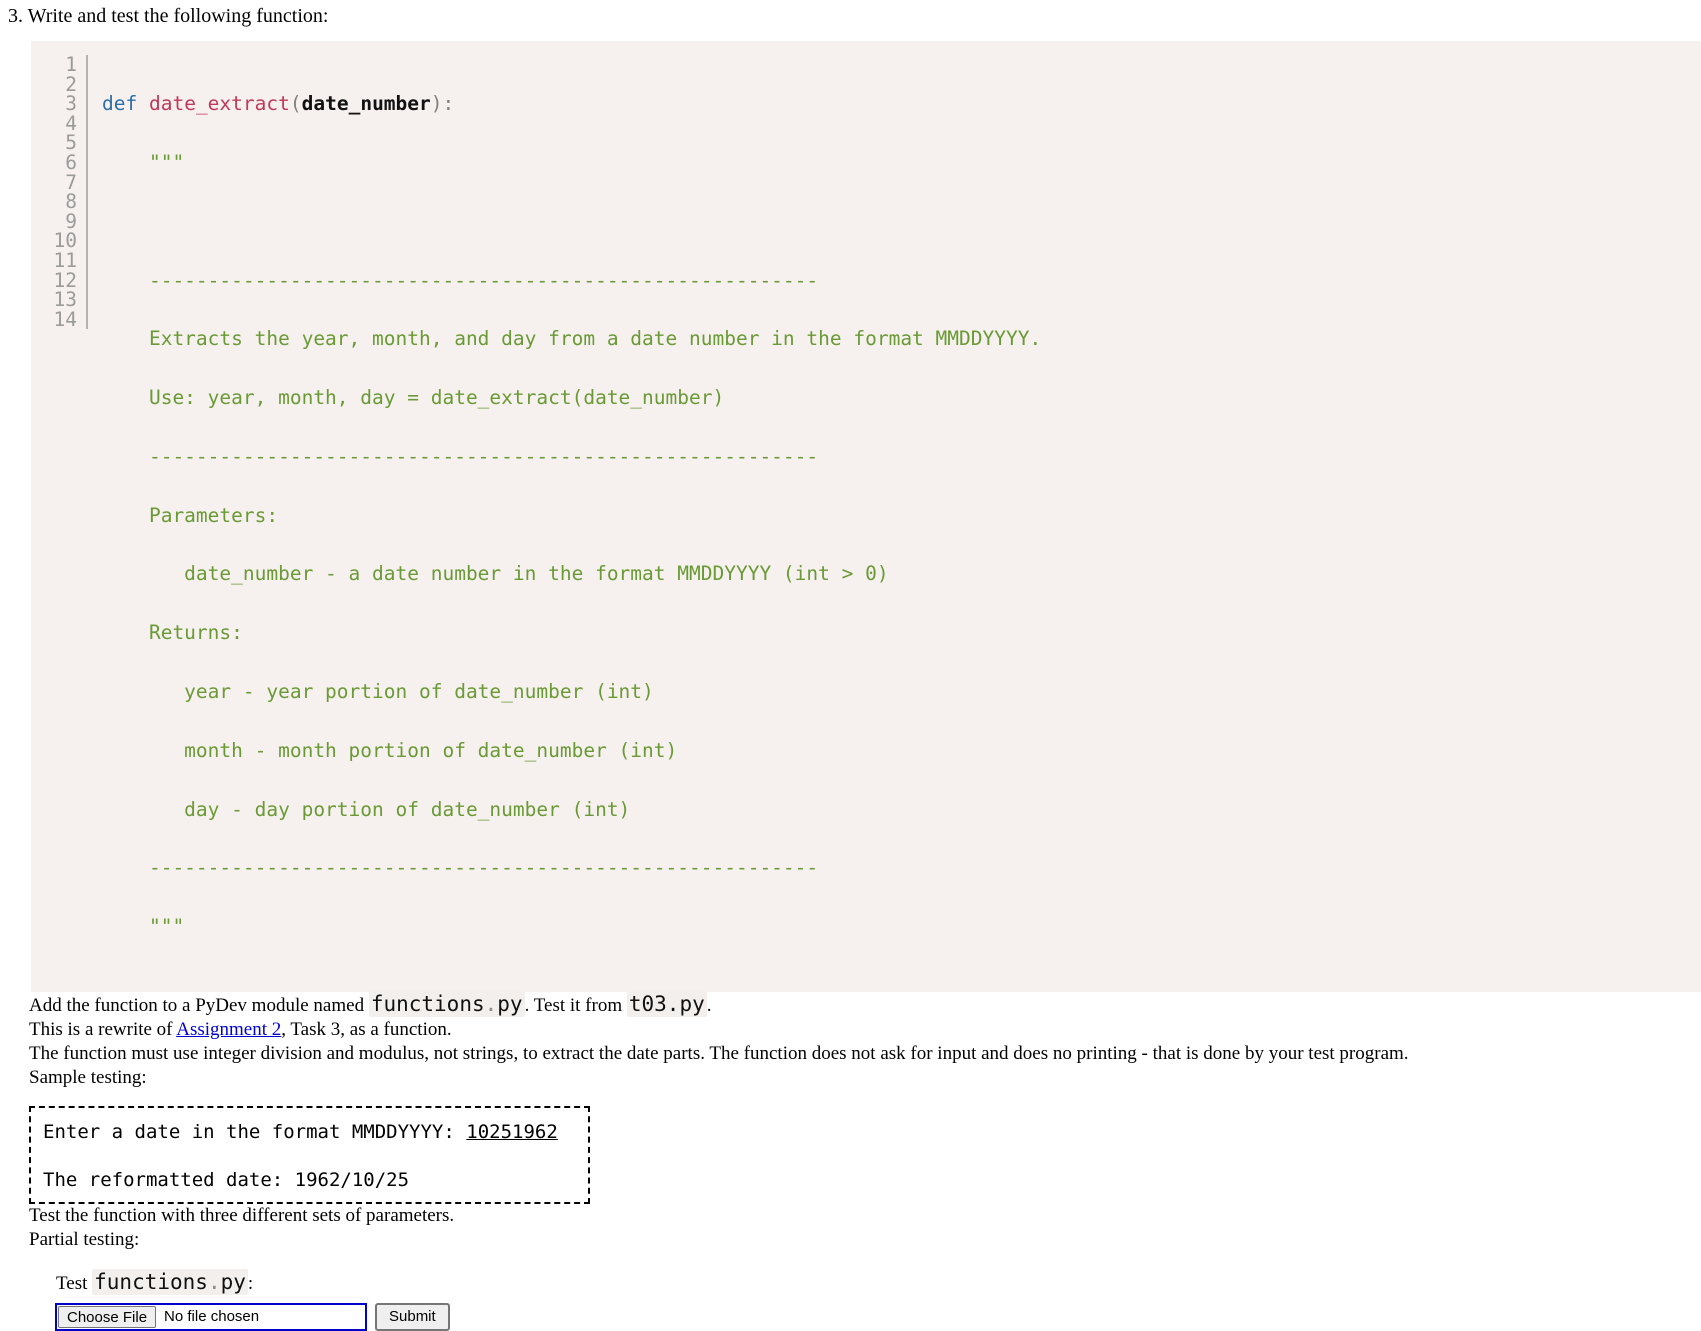  I want to click on choose-file-button: Choose File, so click(107, 1316).